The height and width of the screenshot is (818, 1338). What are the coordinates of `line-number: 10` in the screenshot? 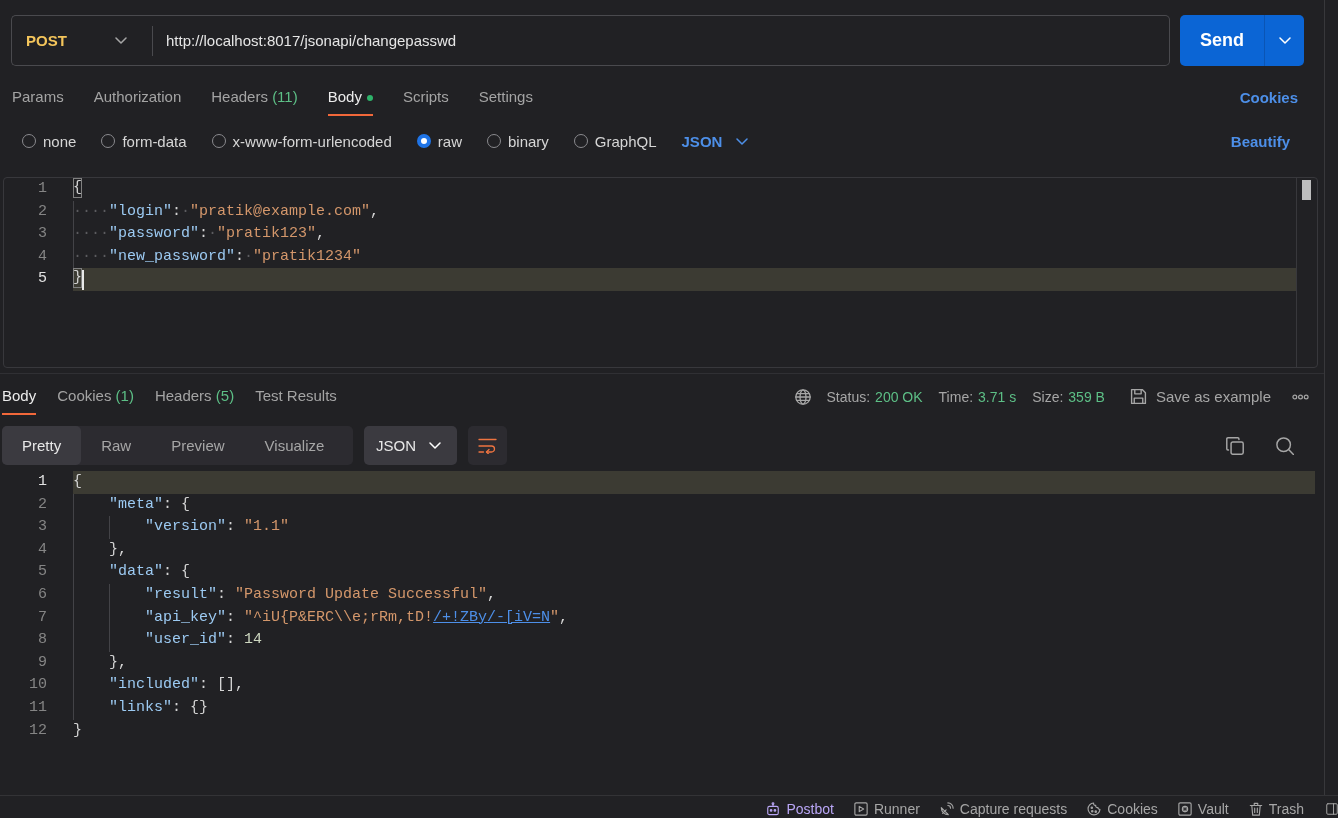 It's located at (37, 685).